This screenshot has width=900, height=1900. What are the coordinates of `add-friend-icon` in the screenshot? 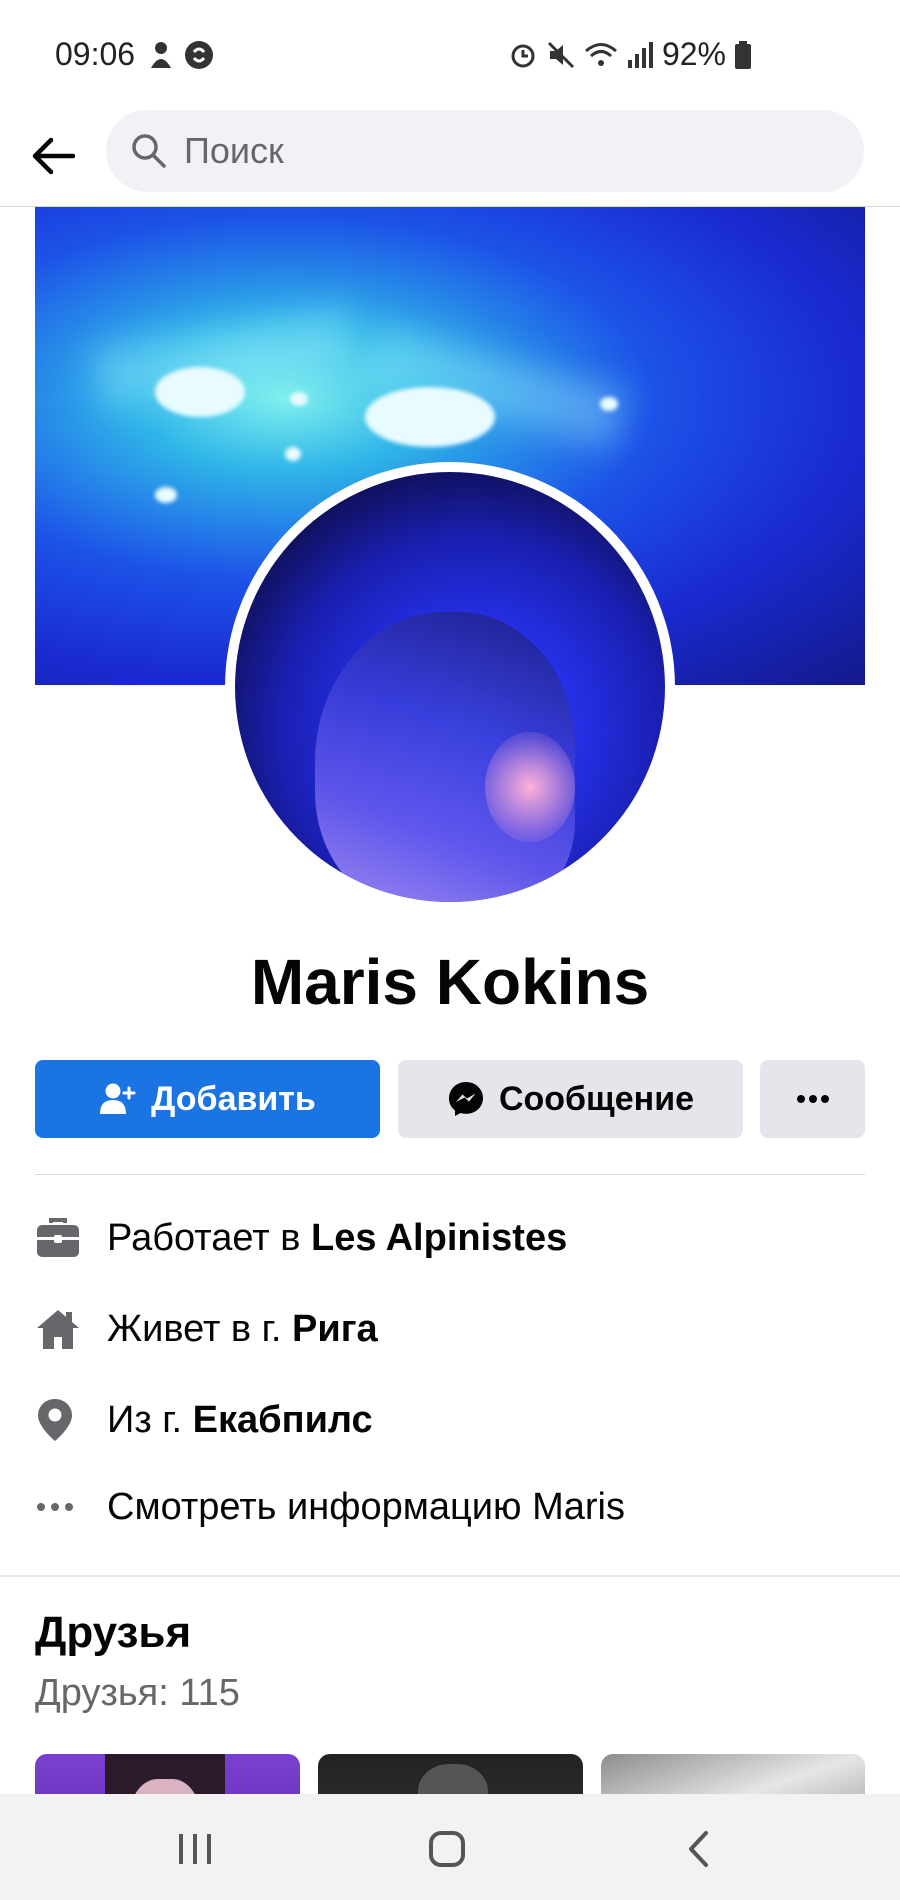 It's located at (118, 1098).